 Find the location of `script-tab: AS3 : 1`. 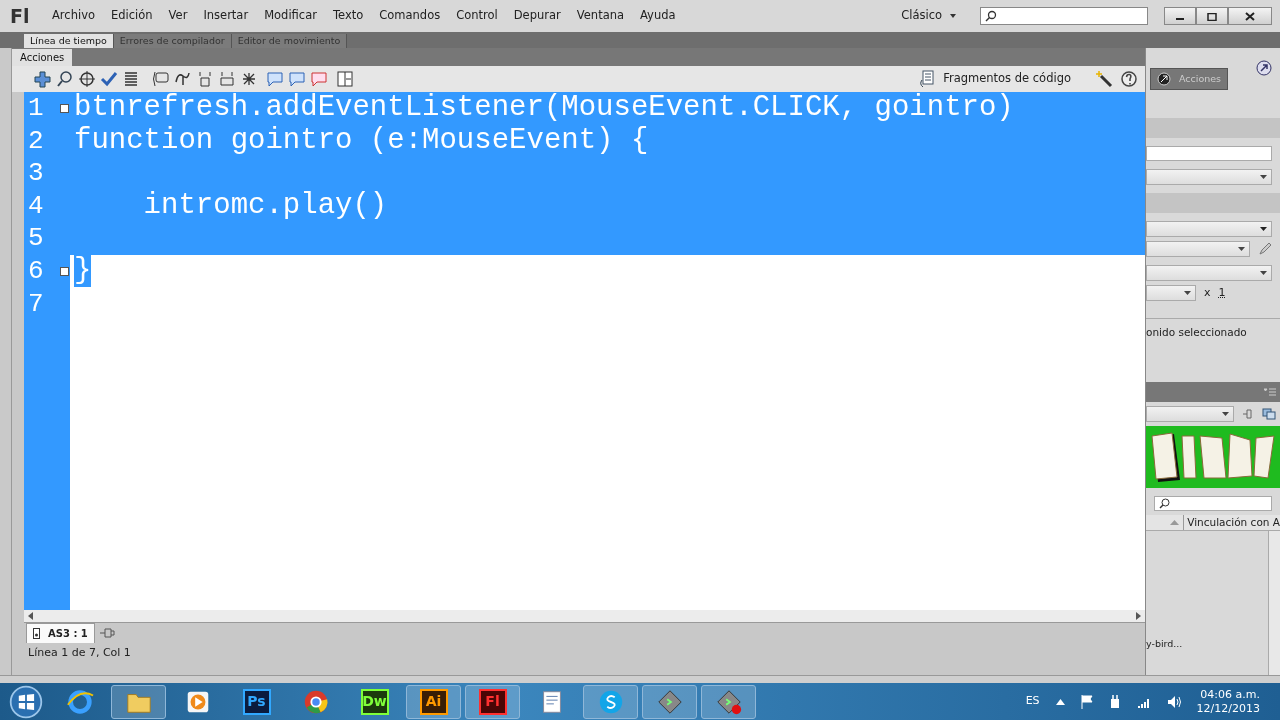

script-tab: AS3 : 1 is located at coordinates (60, 633).